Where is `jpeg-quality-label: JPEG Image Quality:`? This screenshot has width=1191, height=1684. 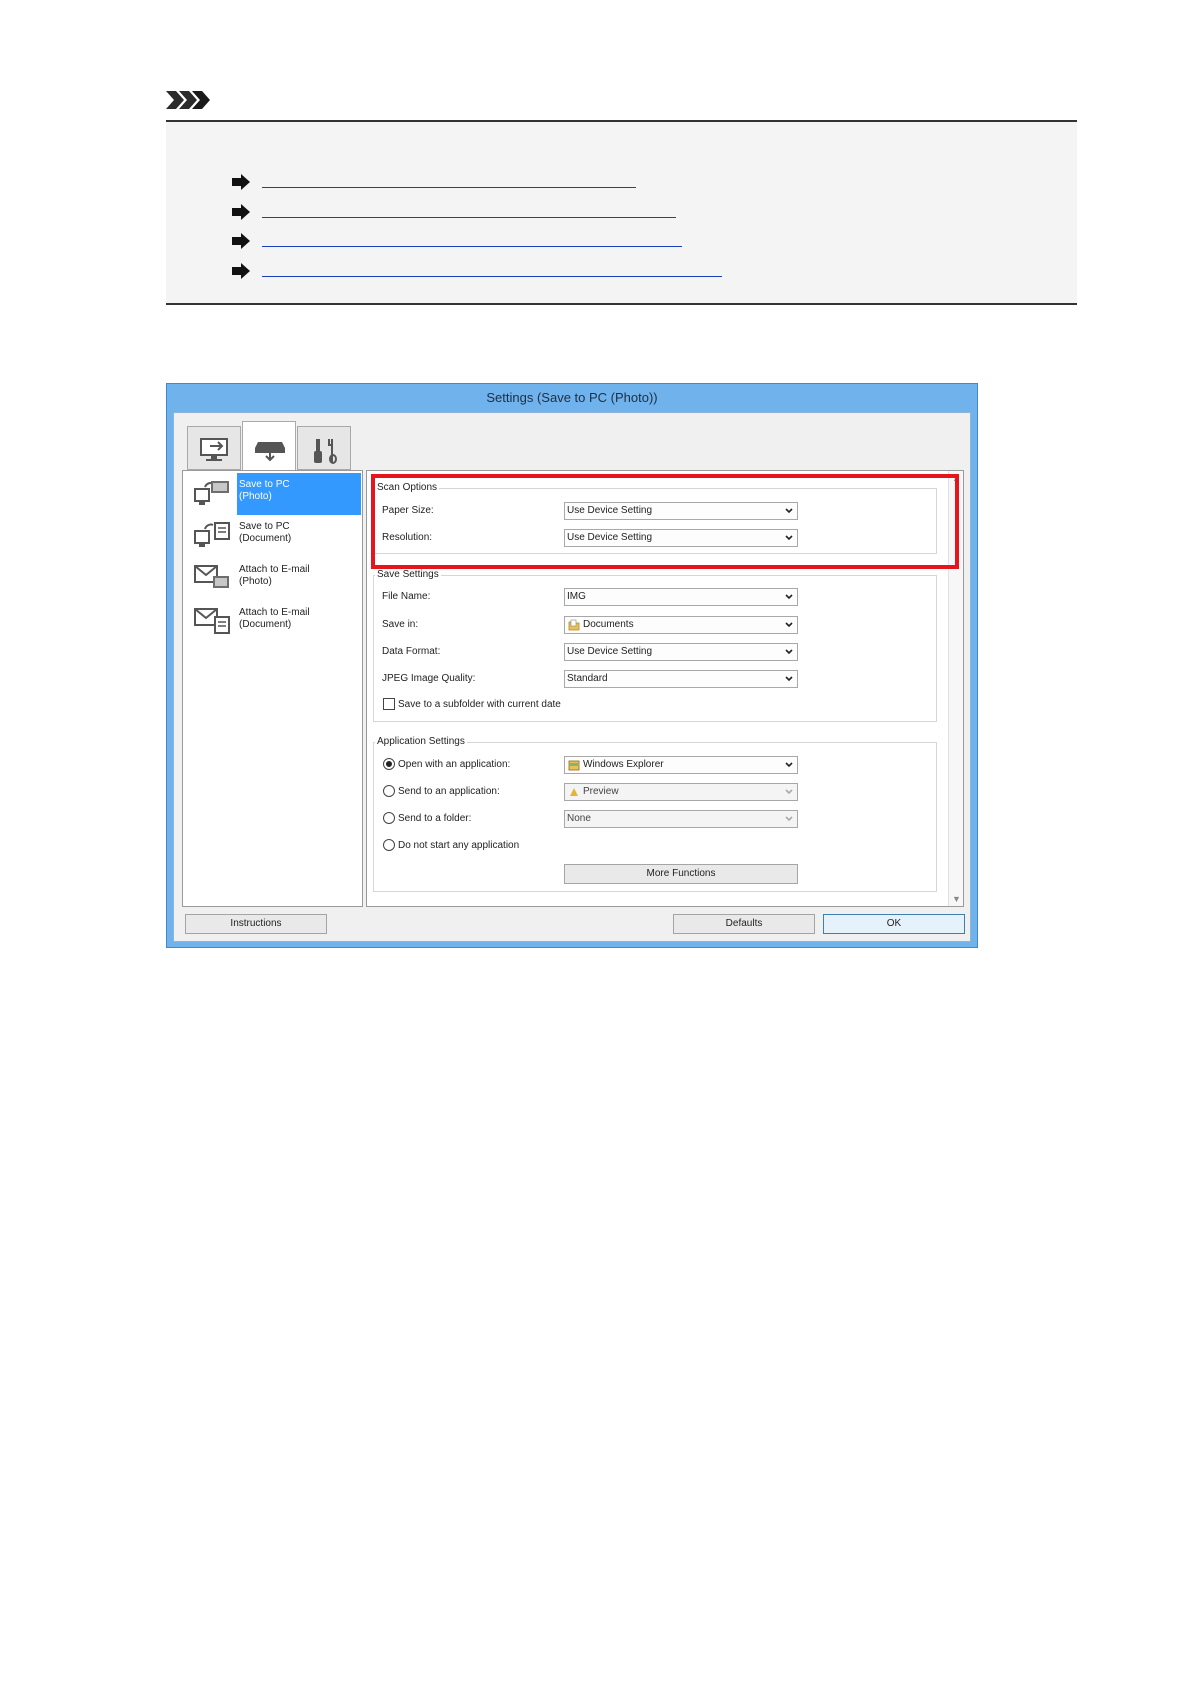
jpeg-quality-label: JPEG Image Quality: is located at coordinates (429, 678).